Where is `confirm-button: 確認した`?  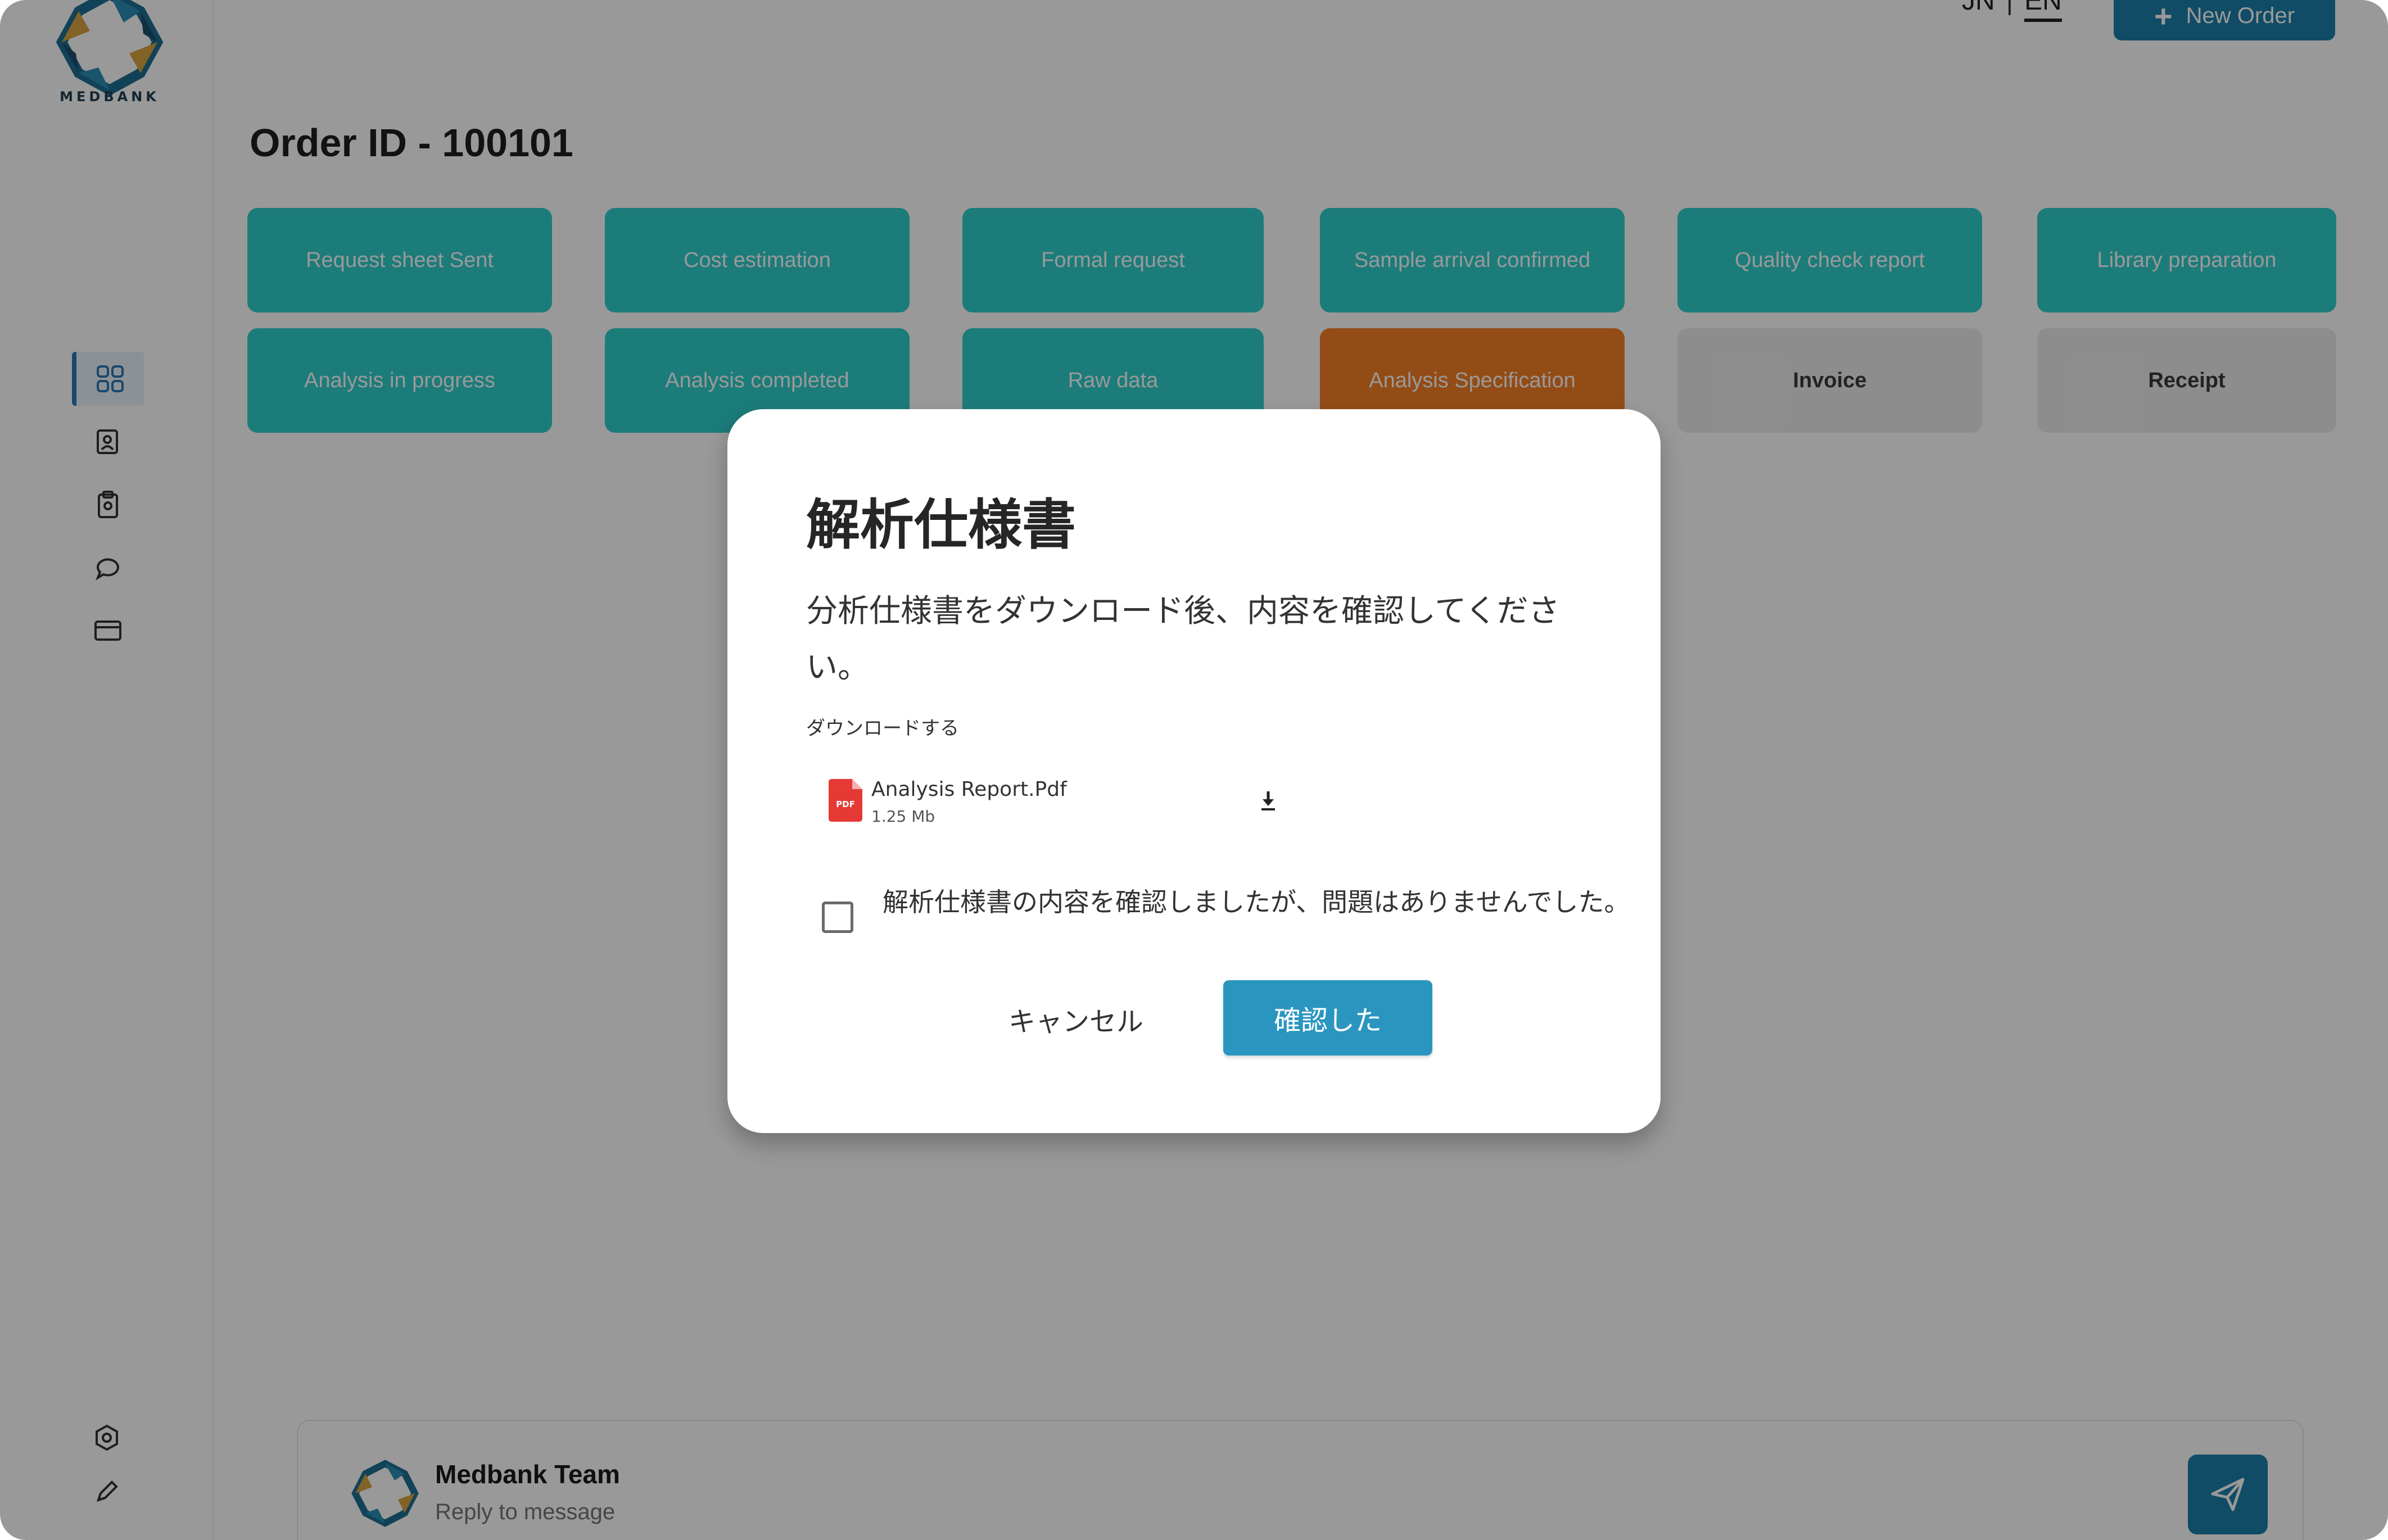 confirm-button: 確認した is located at coordinates (1327, 1018).